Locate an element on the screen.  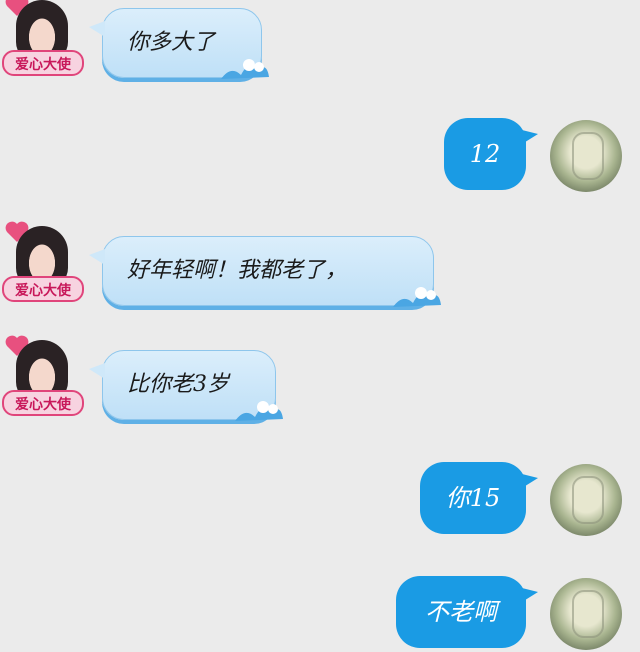
sent-message-bubble: 你15 is located at coordinates (479, 498).